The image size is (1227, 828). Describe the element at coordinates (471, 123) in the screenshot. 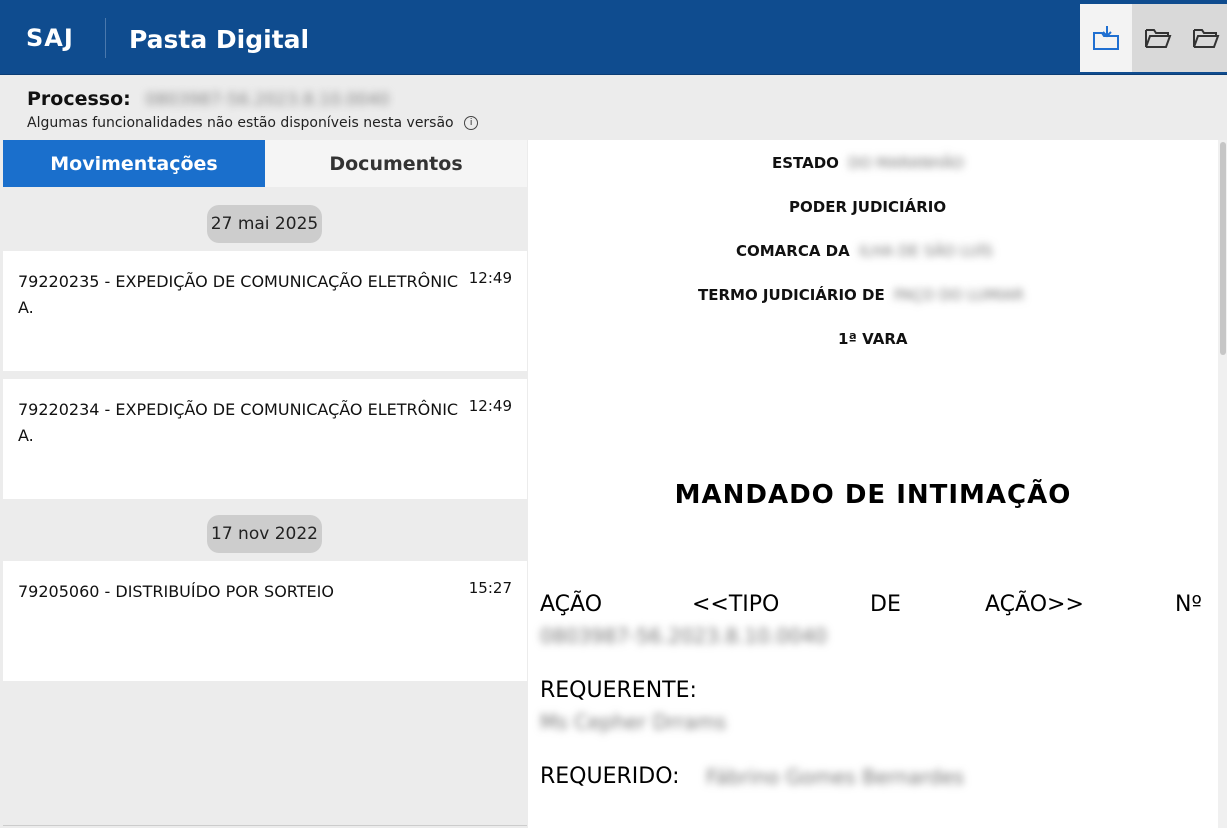

I see `info-icon: i` at that location.